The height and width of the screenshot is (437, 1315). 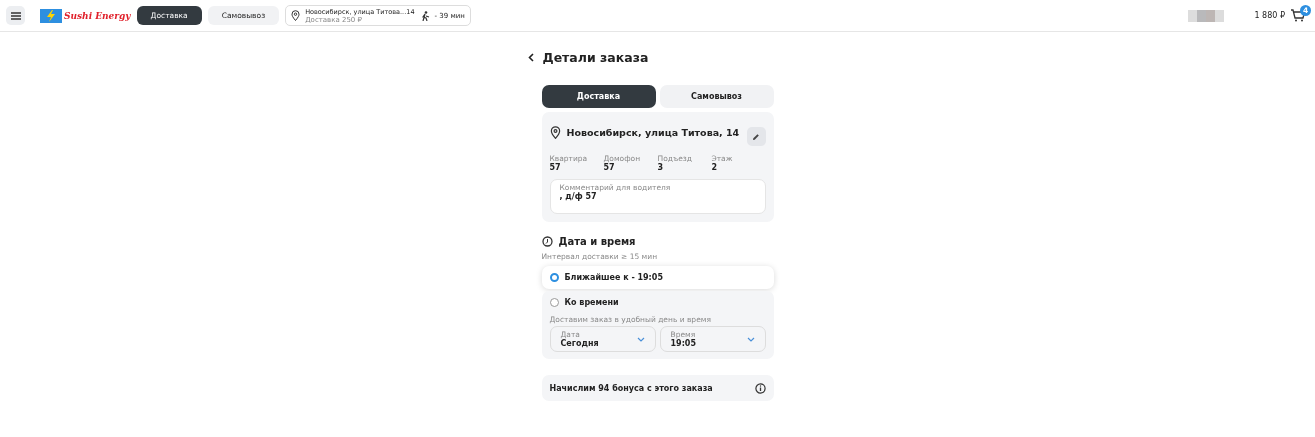 What do you see at coordinates (424, 15) in the screenshot?
I see `courier-icon` at bounding box center [424, 15].